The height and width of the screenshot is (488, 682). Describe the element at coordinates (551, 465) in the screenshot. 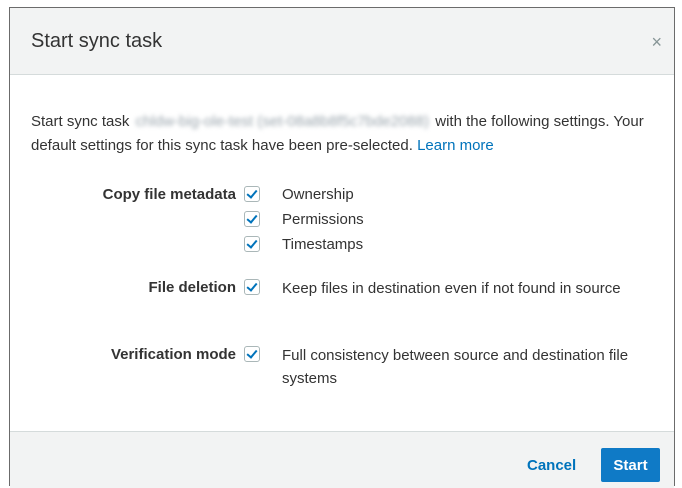

I see `cancel-button: Cancel` at that location.